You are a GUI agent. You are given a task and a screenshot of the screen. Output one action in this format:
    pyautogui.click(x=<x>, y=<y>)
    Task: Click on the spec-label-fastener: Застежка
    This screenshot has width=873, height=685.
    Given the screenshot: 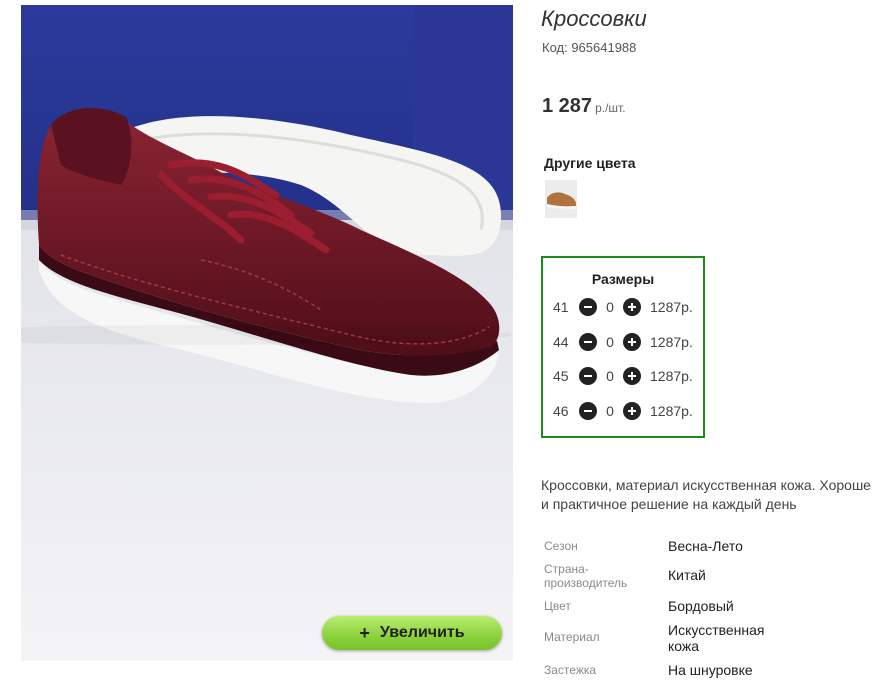 What is the action you would take?
    pyautogui.click(x=570, y=670)
    